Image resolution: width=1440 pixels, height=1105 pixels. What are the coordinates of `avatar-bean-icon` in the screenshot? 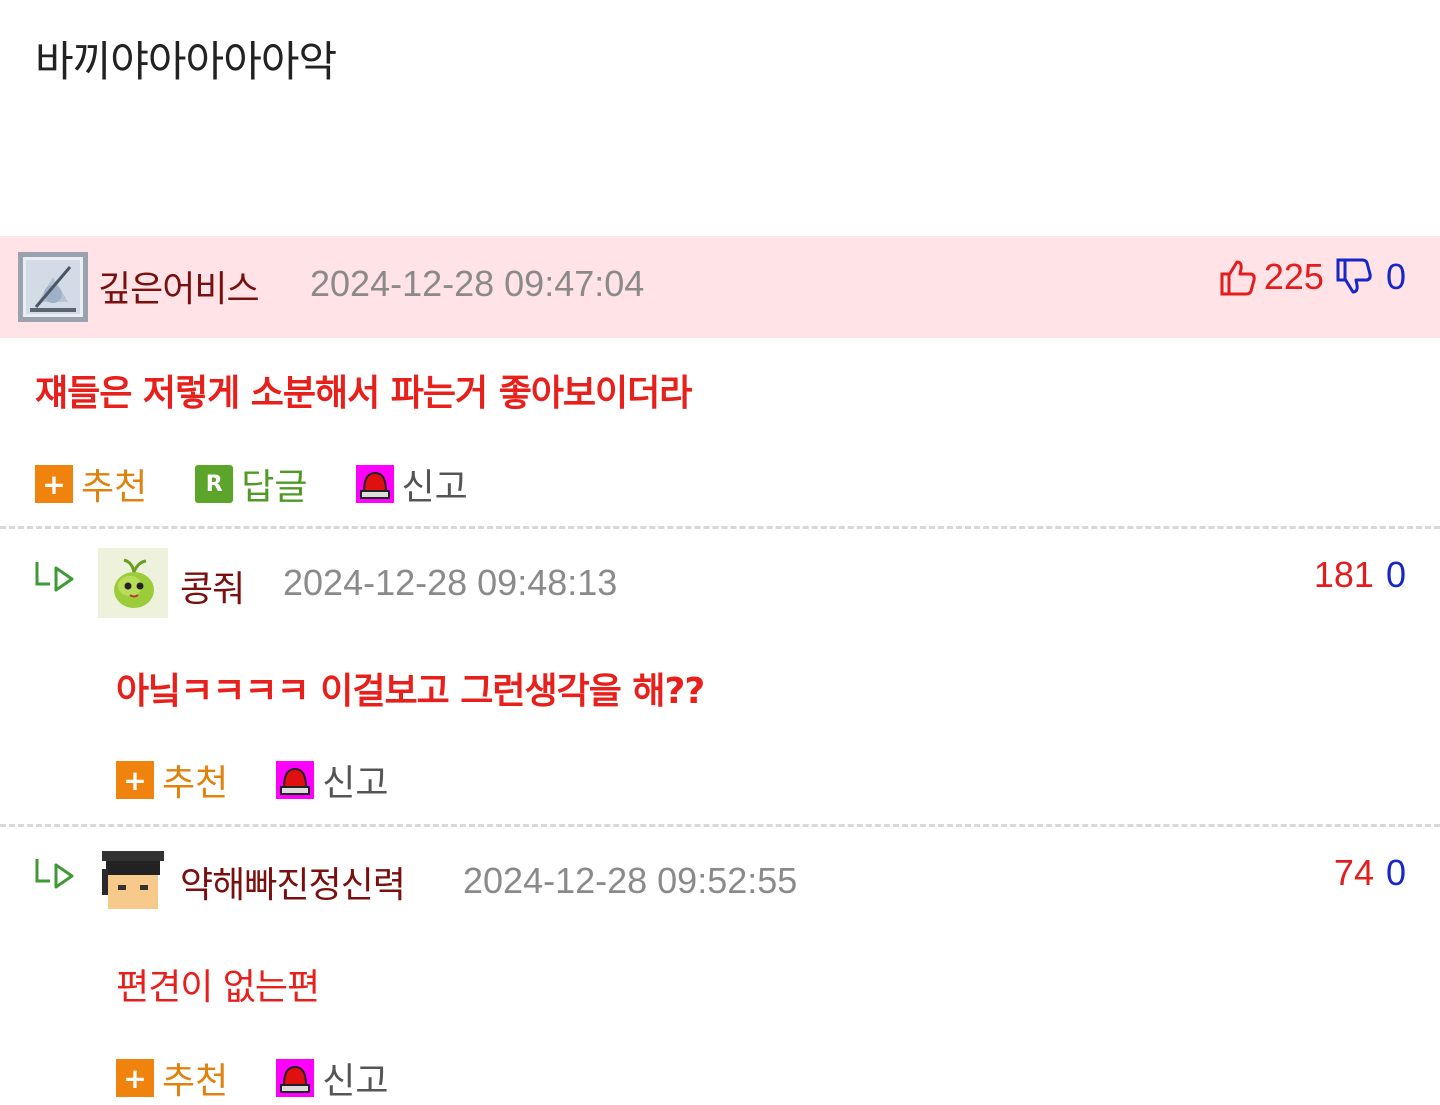 It's located at (133, 583).